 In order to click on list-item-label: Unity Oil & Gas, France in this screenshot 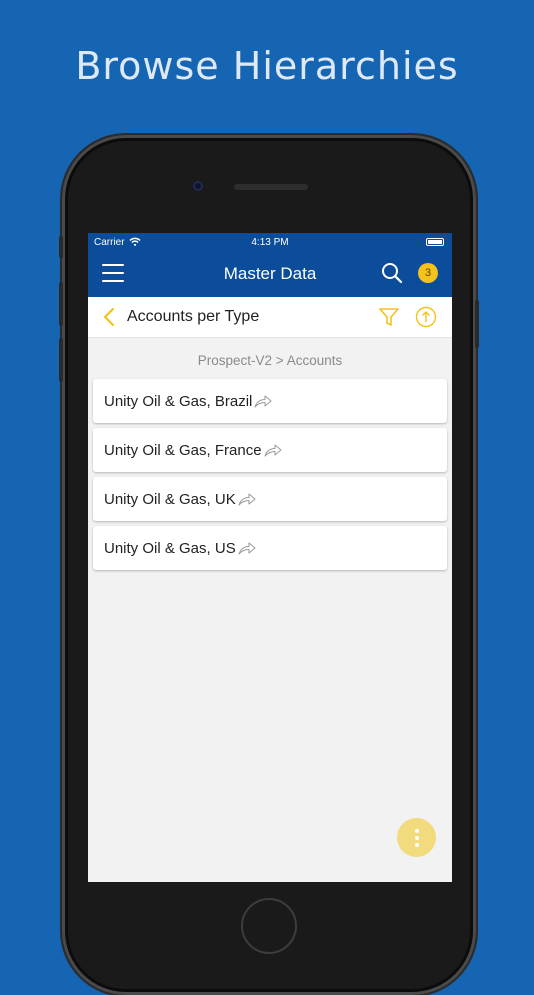, I will do `click(183, 450)`.